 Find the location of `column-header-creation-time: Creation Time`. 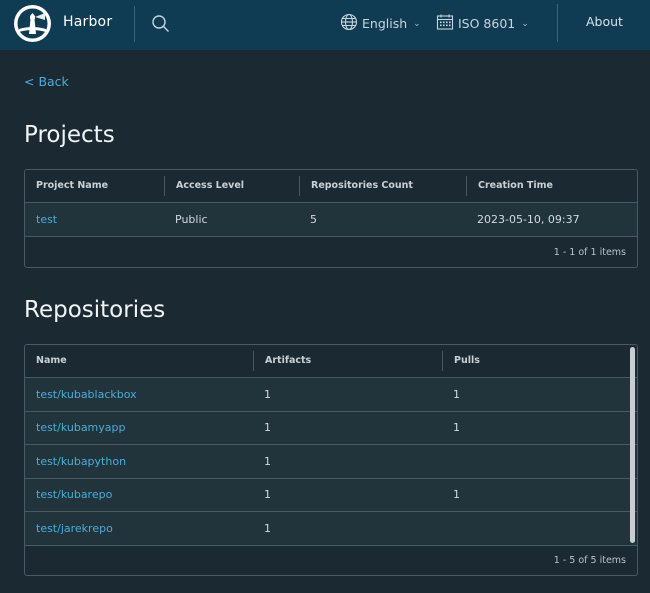

column-header-creation-time: Creation Time is located at coordinates (551, 186).